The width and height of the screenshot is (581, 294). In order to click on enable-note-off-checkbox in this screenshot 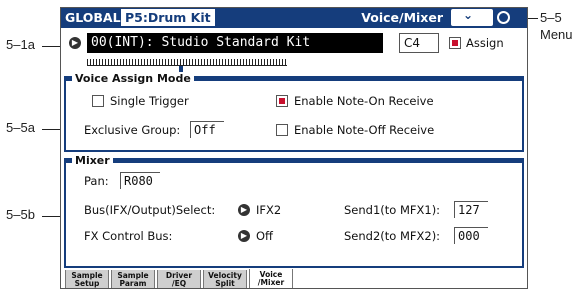, I will do `click(282, 130)`.